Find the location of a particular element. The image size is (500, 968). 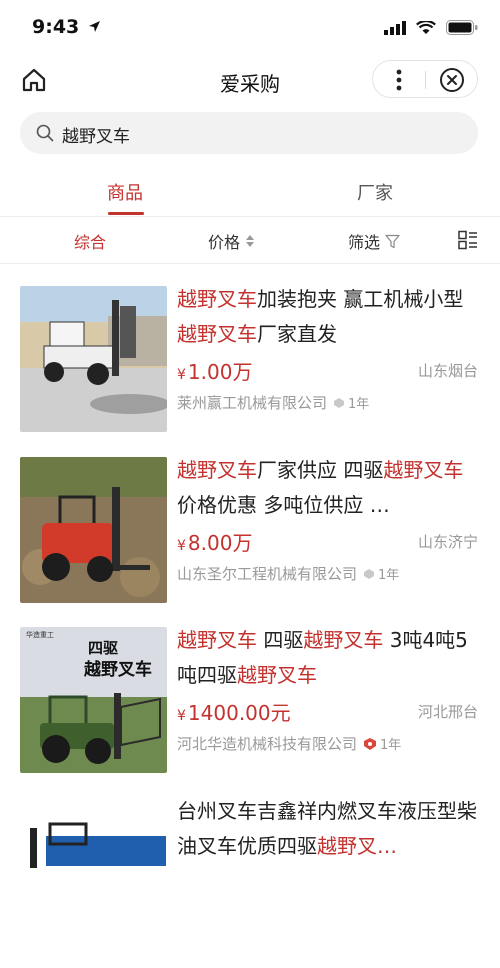

product-location: 山东烟台 is located at coordinates (447, 371).